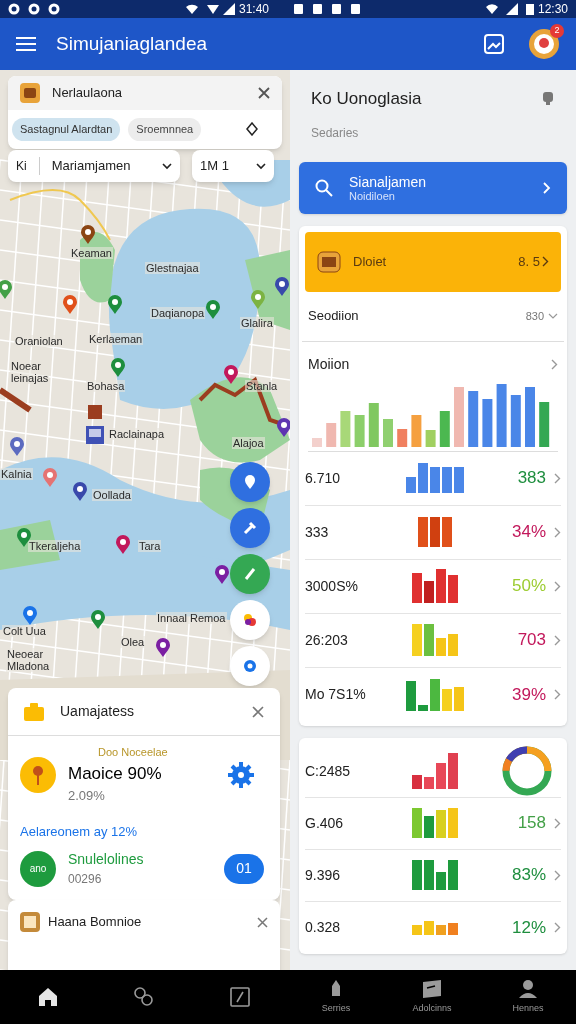  What do you see at coordinates (215, 166) in the screenshot?
I see `dropdown-value: 1M 1` at bounding box center [215, 166].